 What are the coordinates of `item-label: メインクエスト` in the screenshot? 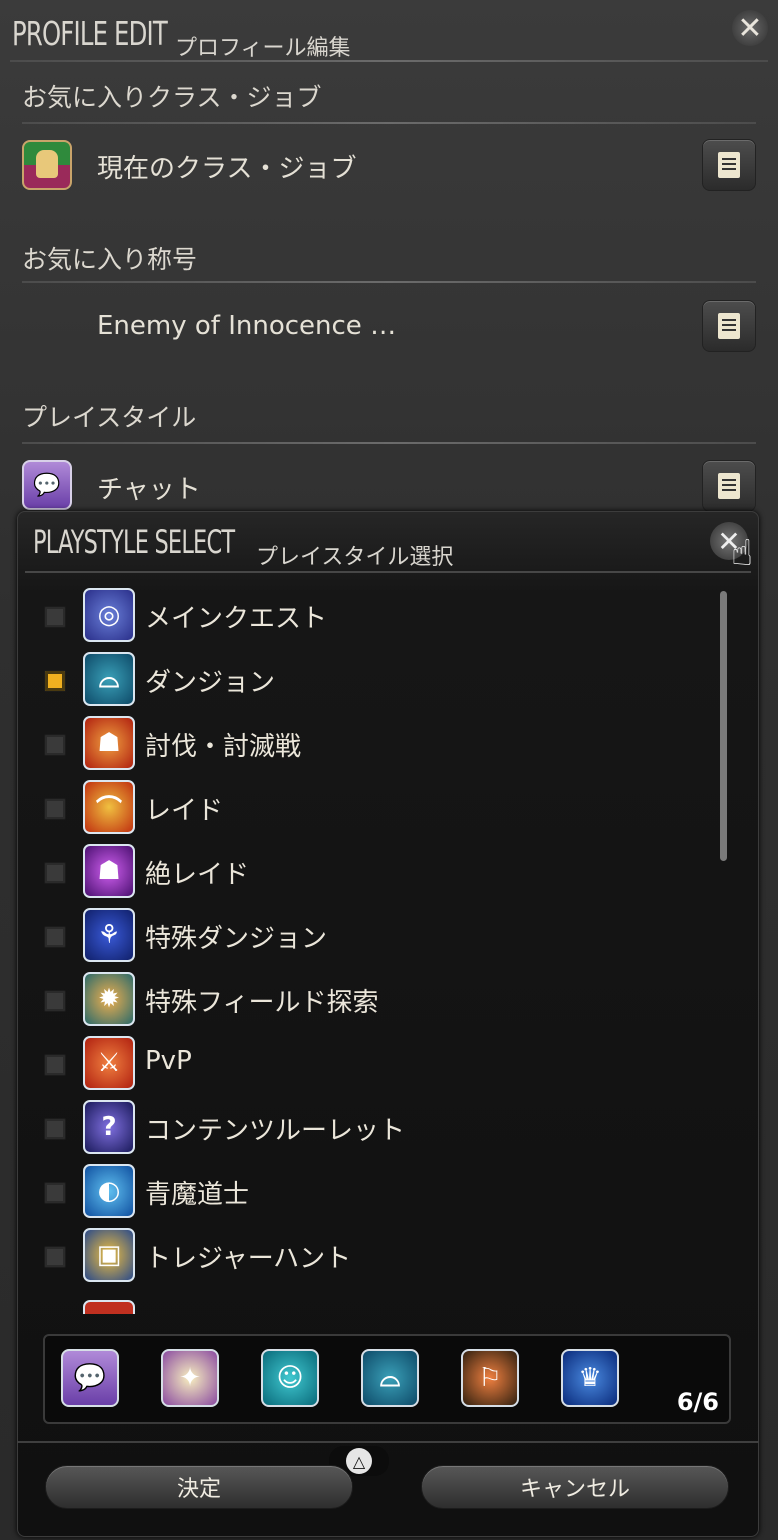 It's located at (236, 619).